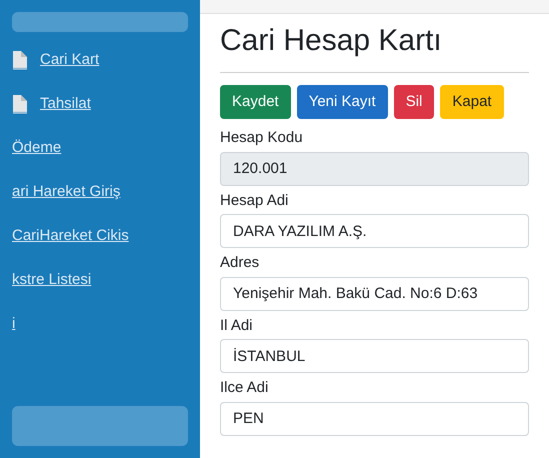 The height and width of the screenshot is (458, 549). I want to click on input-field: Yenişehir Mah. Bakü Cad. No:6 D:63, so click(374, 293).